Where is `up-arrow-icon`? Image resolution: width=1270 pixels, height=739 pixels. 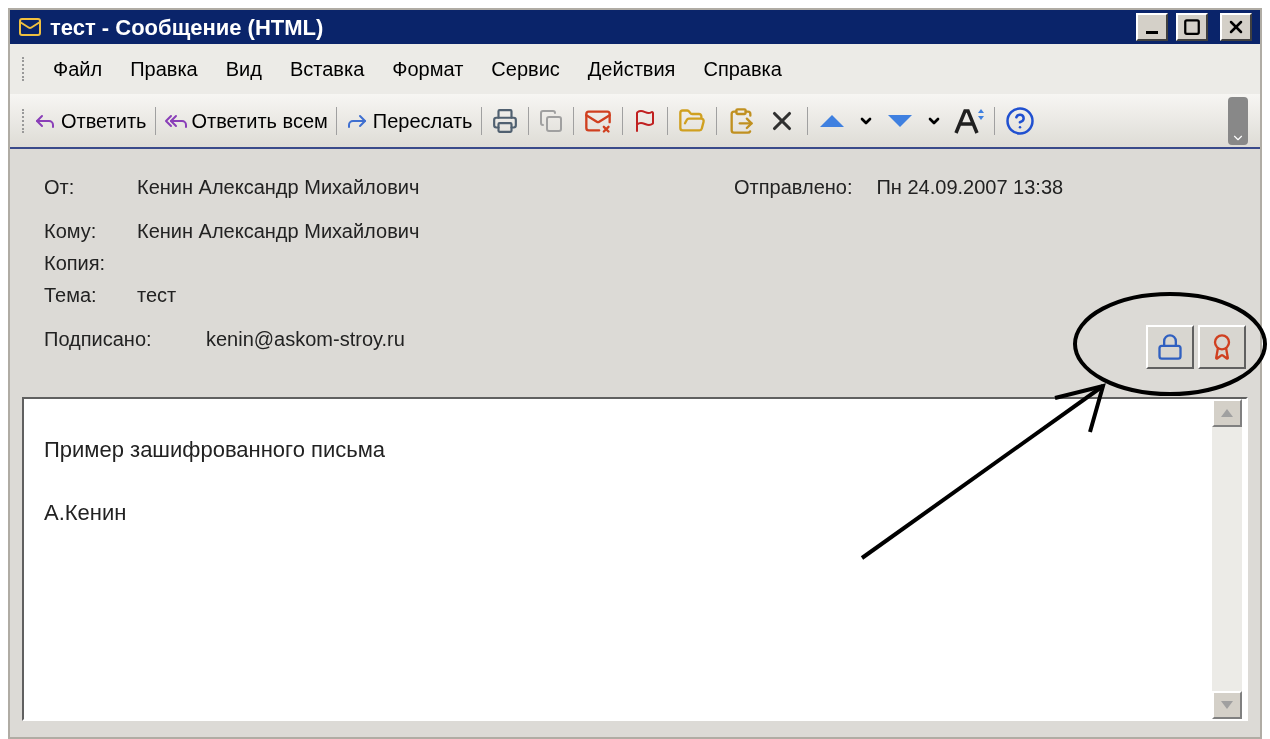
up-arrow-icon is located at coordinates (1227, 413).